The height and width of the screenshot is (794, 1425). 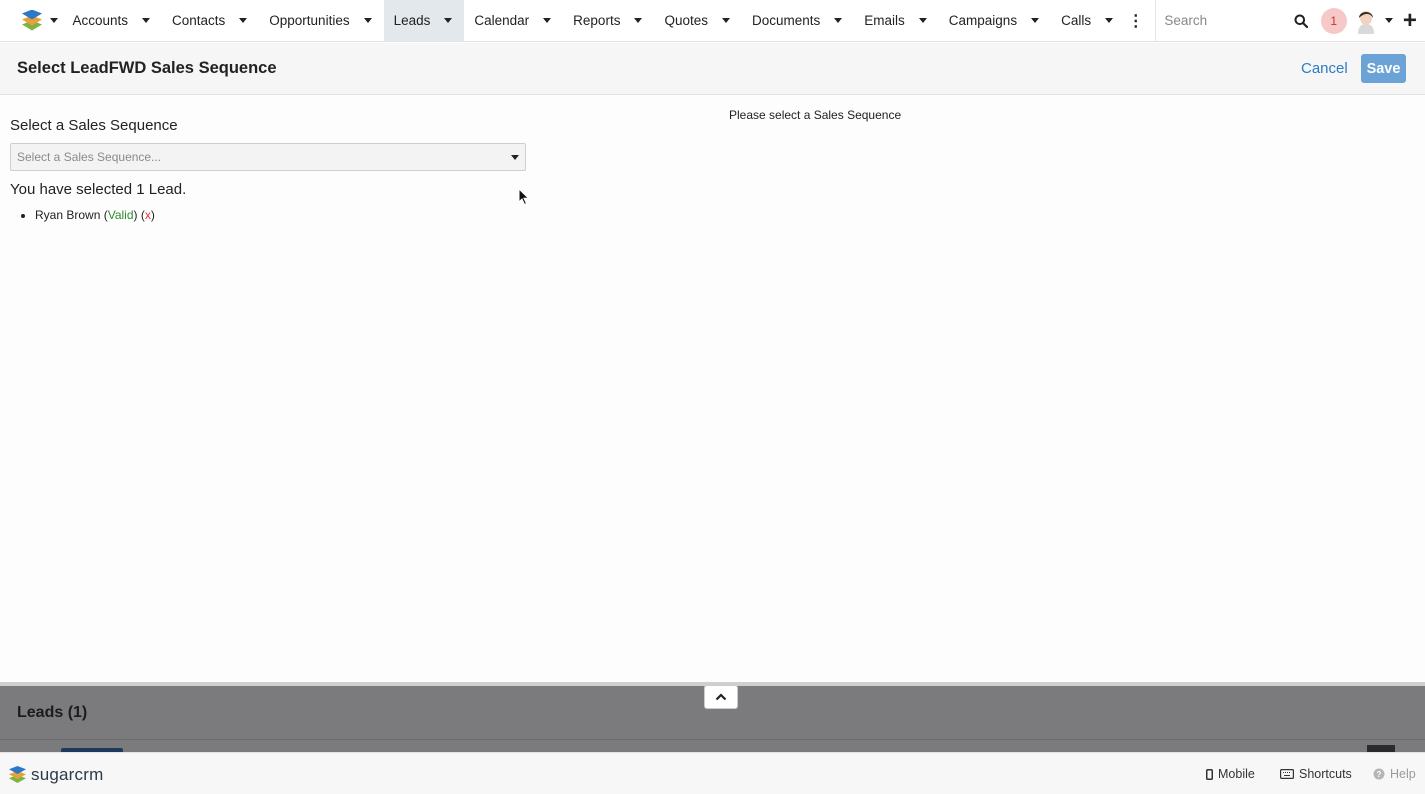 What do you see at coordinates (1366, 22) in the screenshot?
I see `avatar` at bounding box center [1366, 22].